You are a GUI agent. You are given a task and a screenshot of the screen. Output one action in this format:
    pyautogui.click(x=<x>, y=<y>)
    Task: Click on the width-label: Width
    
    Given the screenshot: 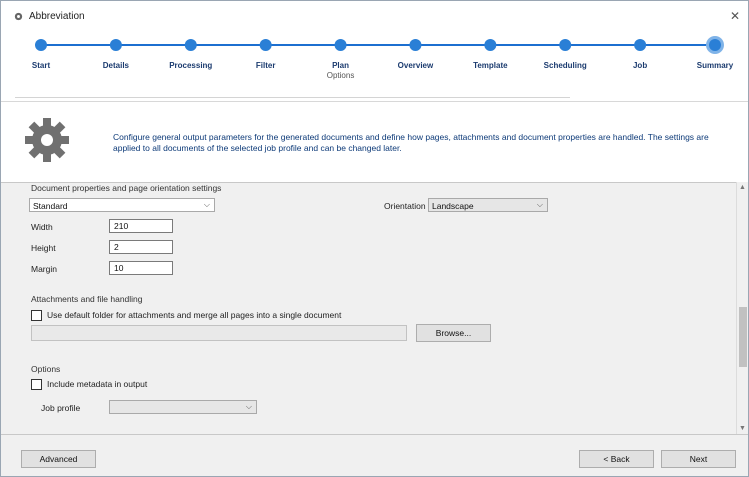 What is the action you would take?
    pyautogui.click(x=42, y=227)
    